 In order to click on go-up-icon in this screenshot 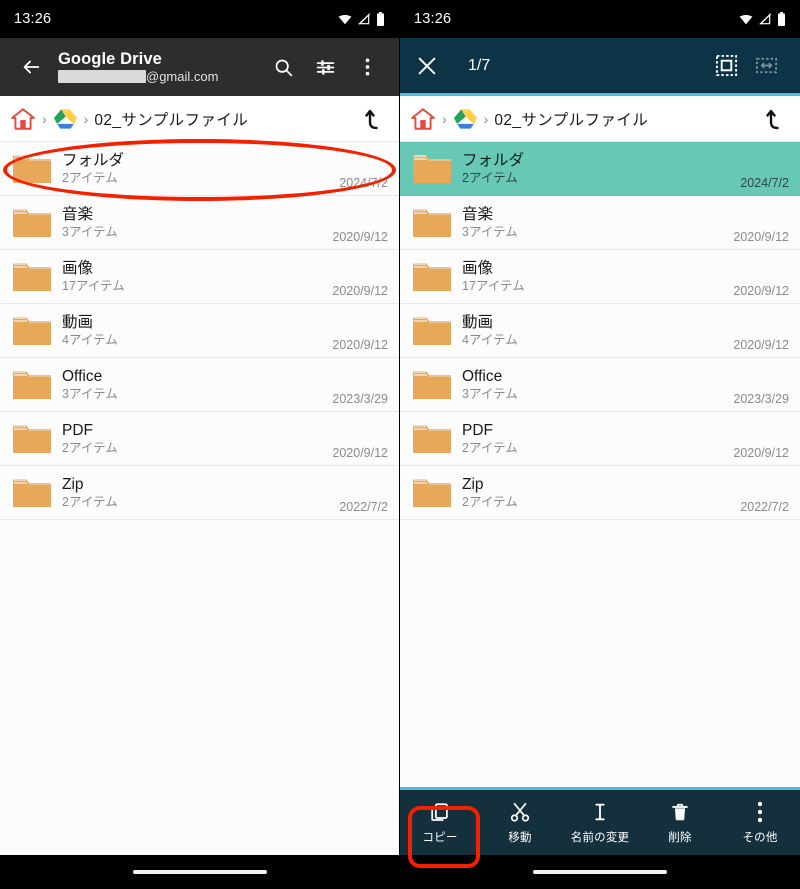, I will do `click(371, 119)`.